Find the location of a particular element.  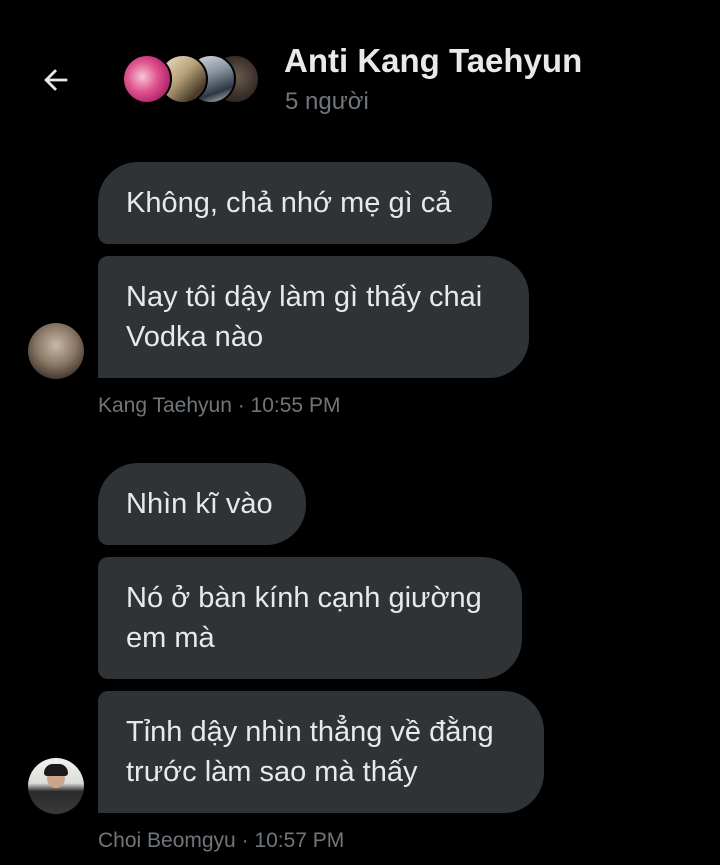

message-meta: Choi Beomgyu · 10:57 PM is located at coordinates (221, 840).